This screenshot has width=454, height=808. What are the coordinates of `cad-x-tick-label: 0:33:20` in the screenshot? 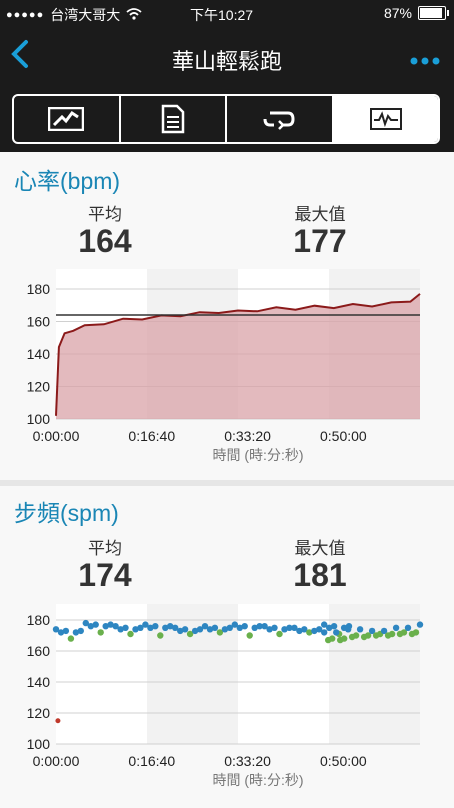 It's located at (247, 761).